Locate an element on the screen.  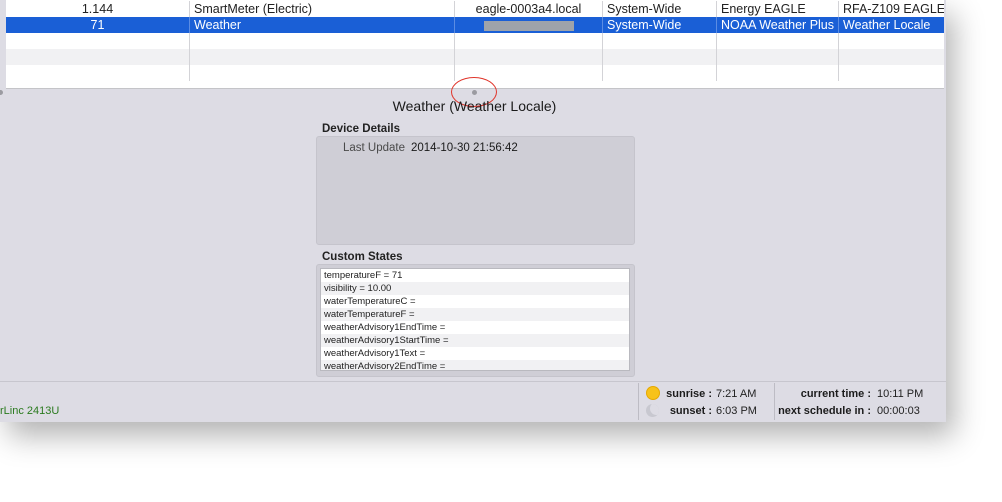
next-schedule-value: 00:00:03 is located at coordinates (898, 411).